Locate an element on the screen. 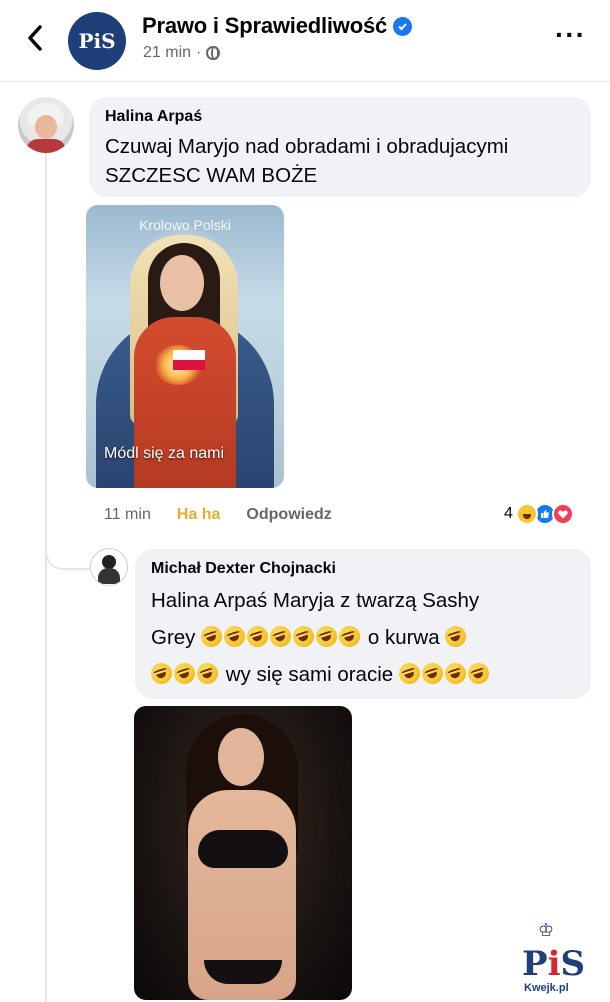 Image resolution: width=610 pixels, height=1002 pixels. comment-text-line: Halina Arpaś Maryja z twarzą Sashy is located at coordinates (315, 600).